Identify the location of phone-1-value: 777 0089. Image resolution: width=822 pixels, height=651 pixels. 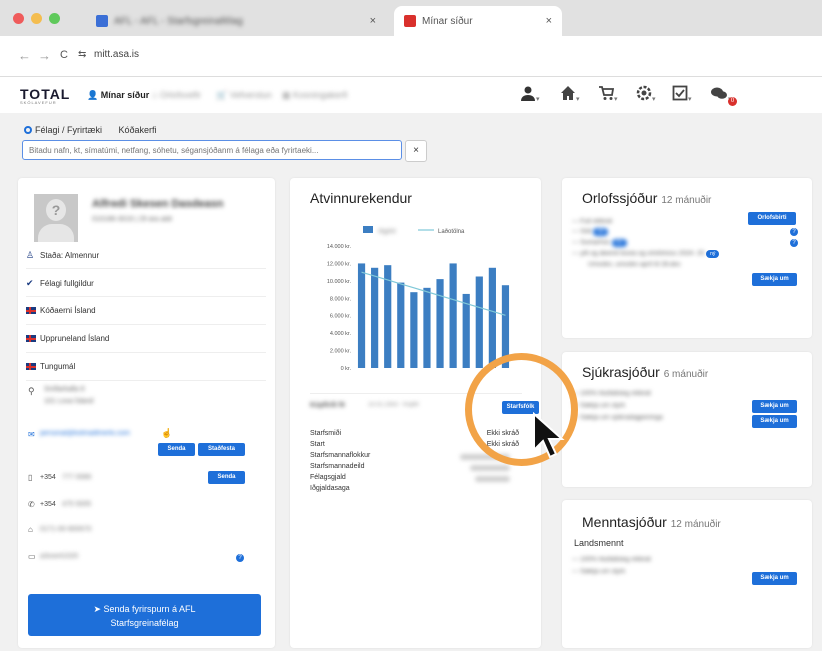
(77, 477).